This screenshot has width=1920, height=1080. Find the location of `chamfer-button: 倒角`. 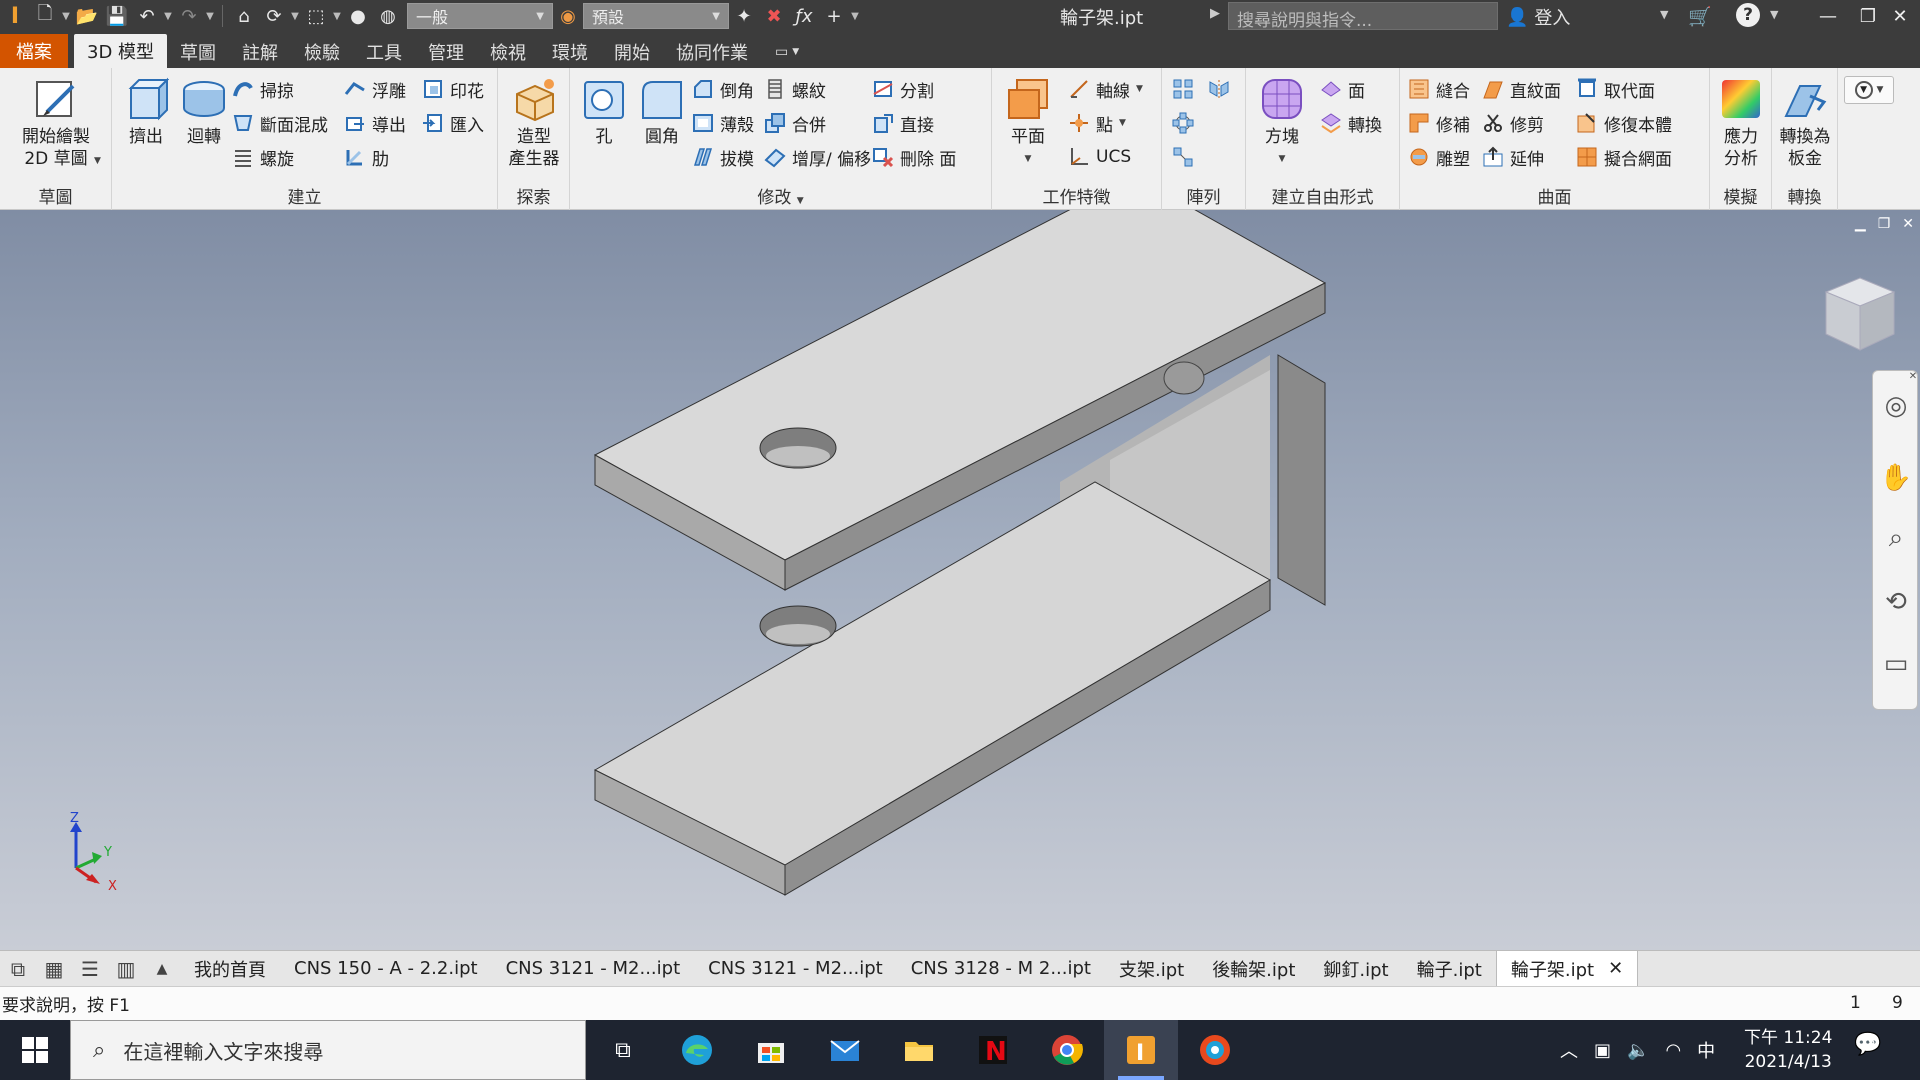

chamfer-button: 倒角 is located at coordinates (723, 89).